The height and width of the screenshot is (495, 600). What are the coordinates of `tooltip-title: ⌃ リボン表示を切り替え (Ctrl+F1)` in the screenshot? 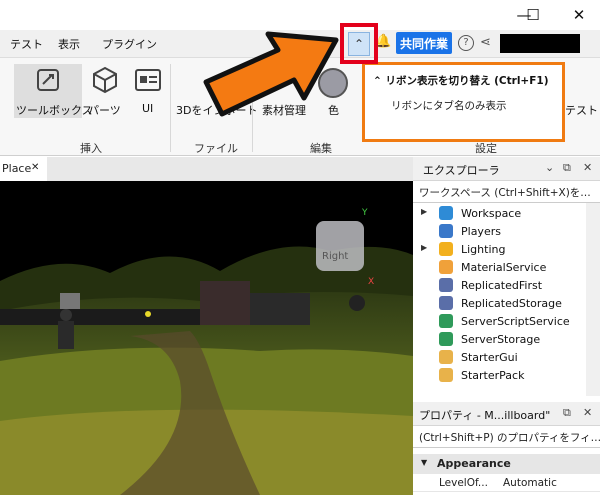 It's located at (461, 81).